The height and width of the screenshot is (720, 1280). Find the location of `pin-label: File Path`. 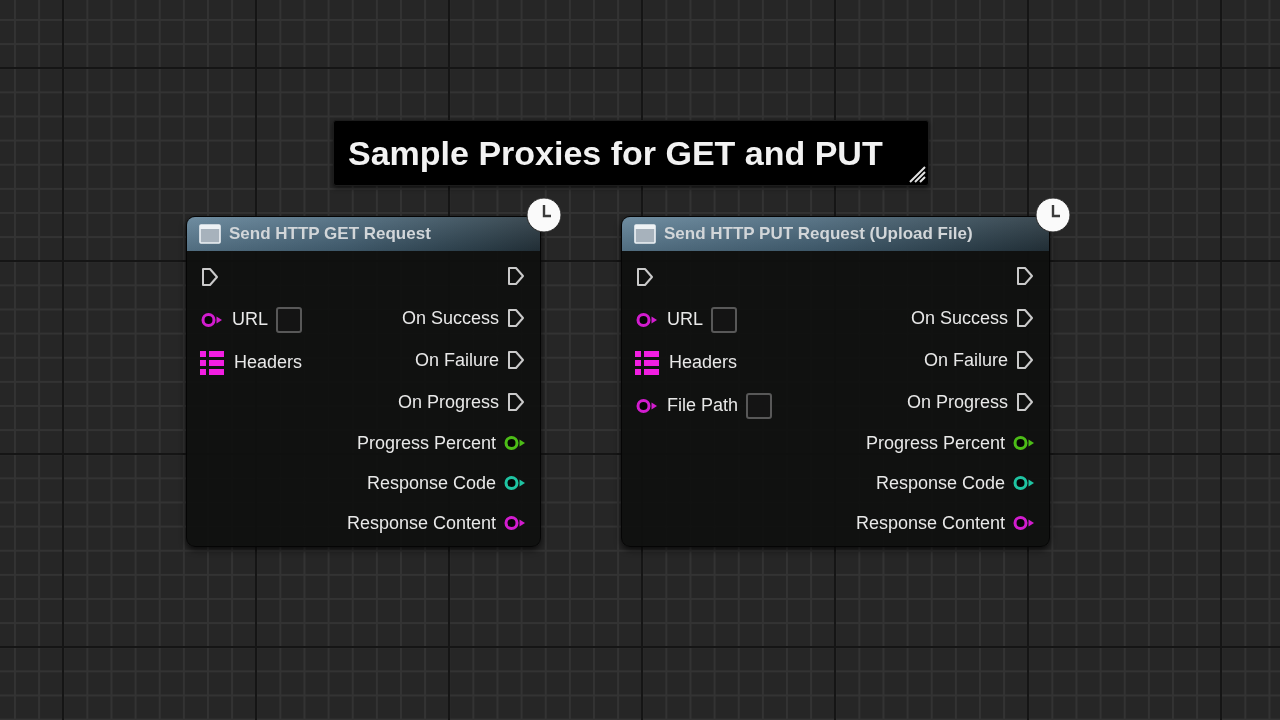

pin-label: File Path is located at coordinates (703, 405).